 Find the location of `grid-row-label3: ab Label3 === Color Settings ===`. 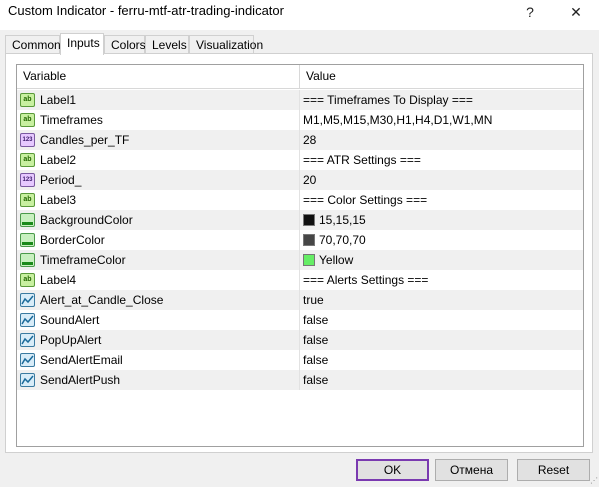

grid-row-label3: ab Label3 === Color Settings === is located at coordinates (300, 200).